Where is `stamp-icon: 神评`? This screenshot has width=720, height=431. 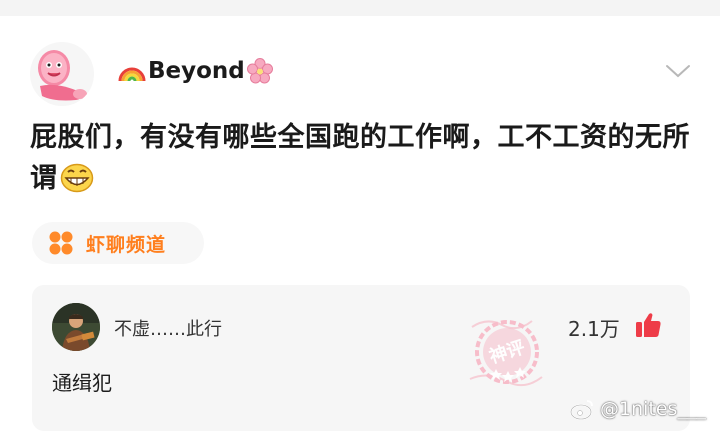 stamp-icon: 神评 is located at coordinates (506, 353).